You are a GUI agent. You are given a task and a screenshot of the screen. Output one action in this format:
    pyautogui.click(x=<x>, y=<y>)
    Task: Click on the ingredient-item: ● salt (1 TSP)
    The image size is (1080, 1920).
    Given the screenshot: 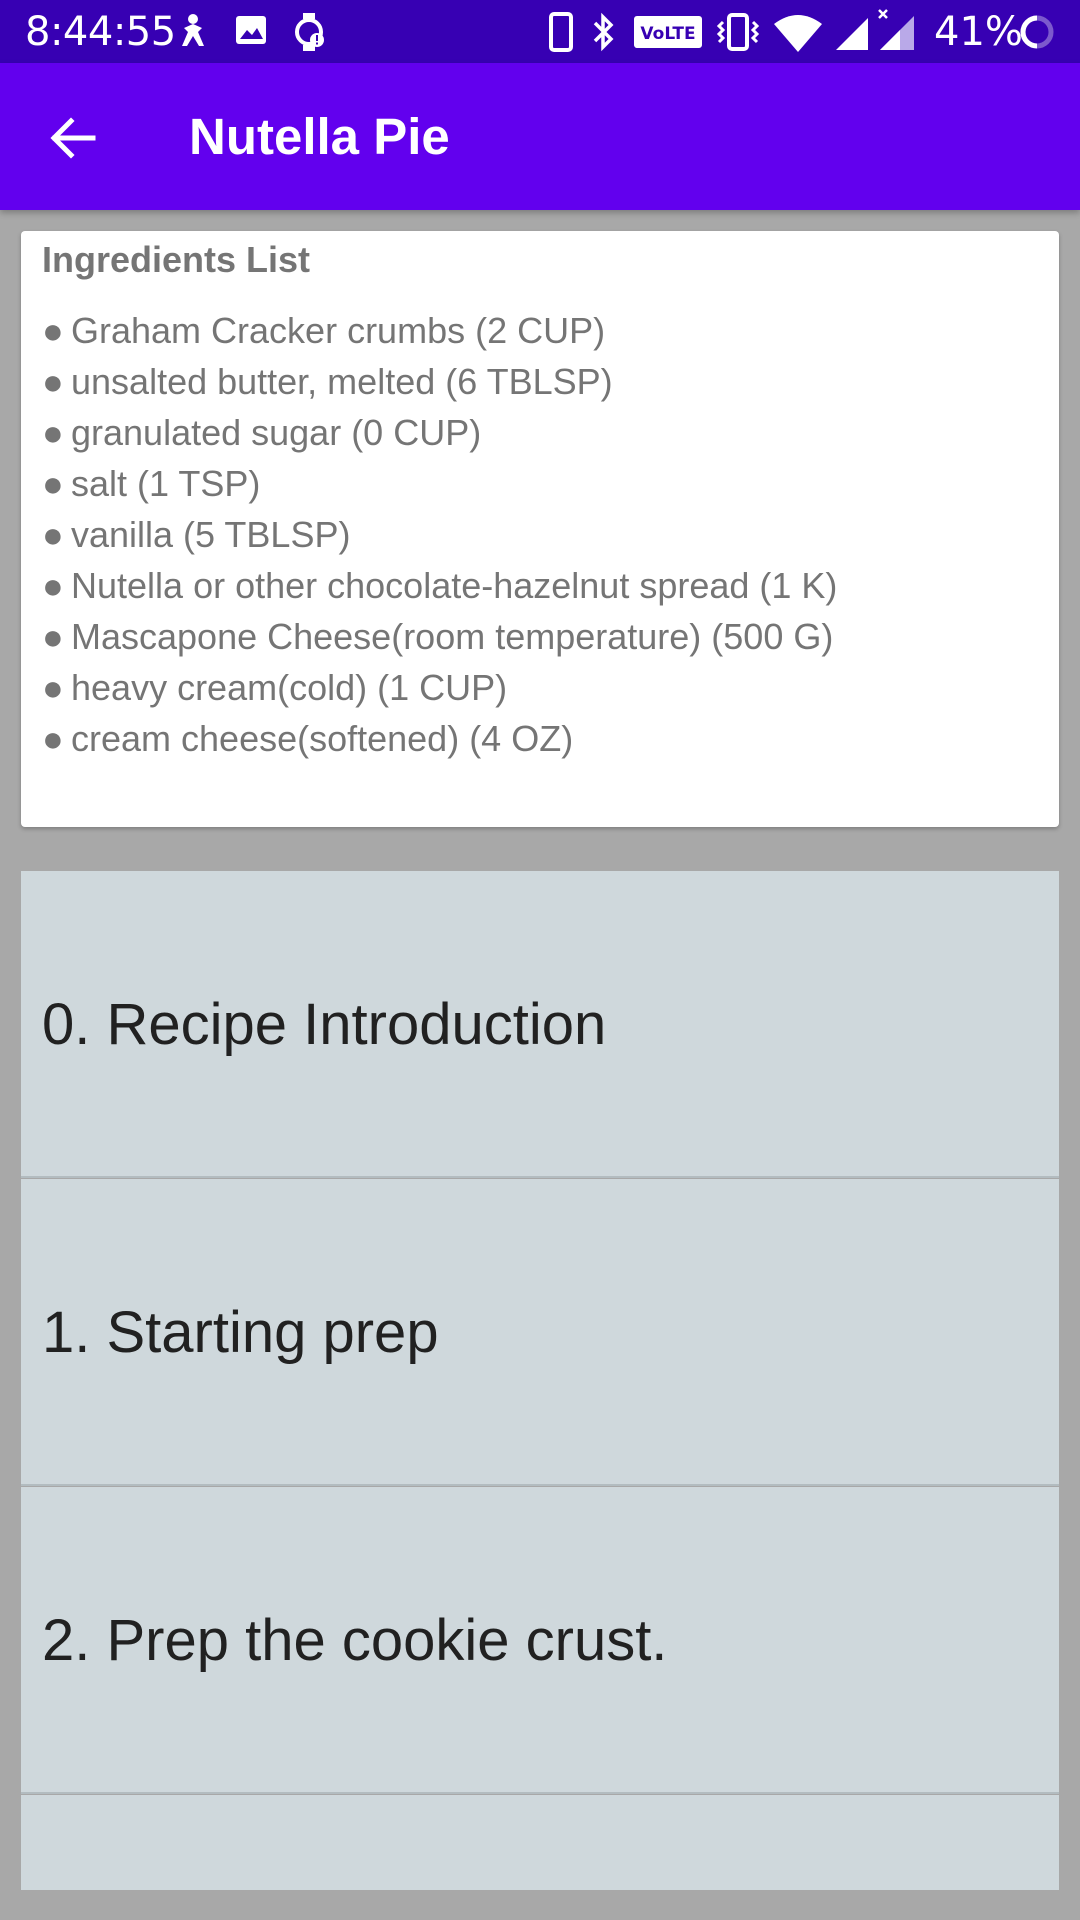 What is the action you would take?
    pyautogui.click(x=439, y=483)
    